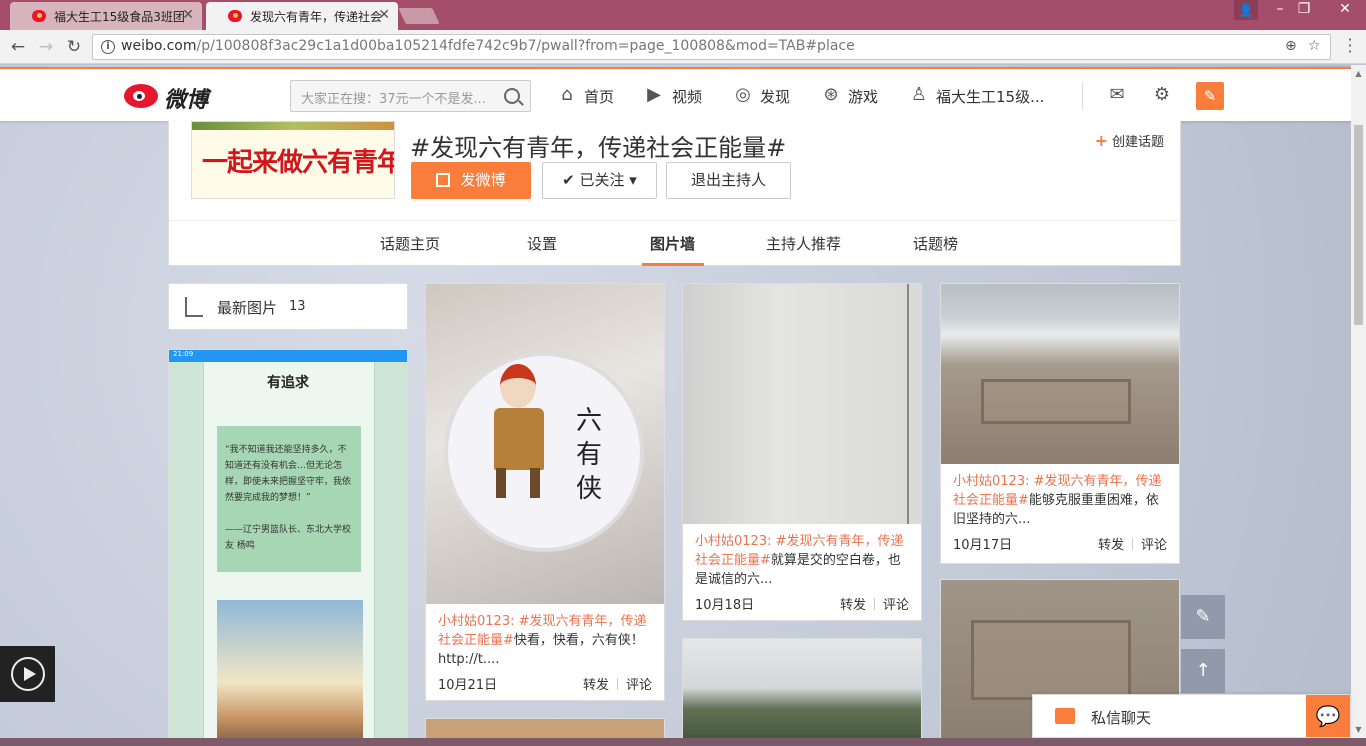 This screenshot has width=1366, height=746. I want to click on tab-host-recommend: 主持人推荐, so click(803, 243).